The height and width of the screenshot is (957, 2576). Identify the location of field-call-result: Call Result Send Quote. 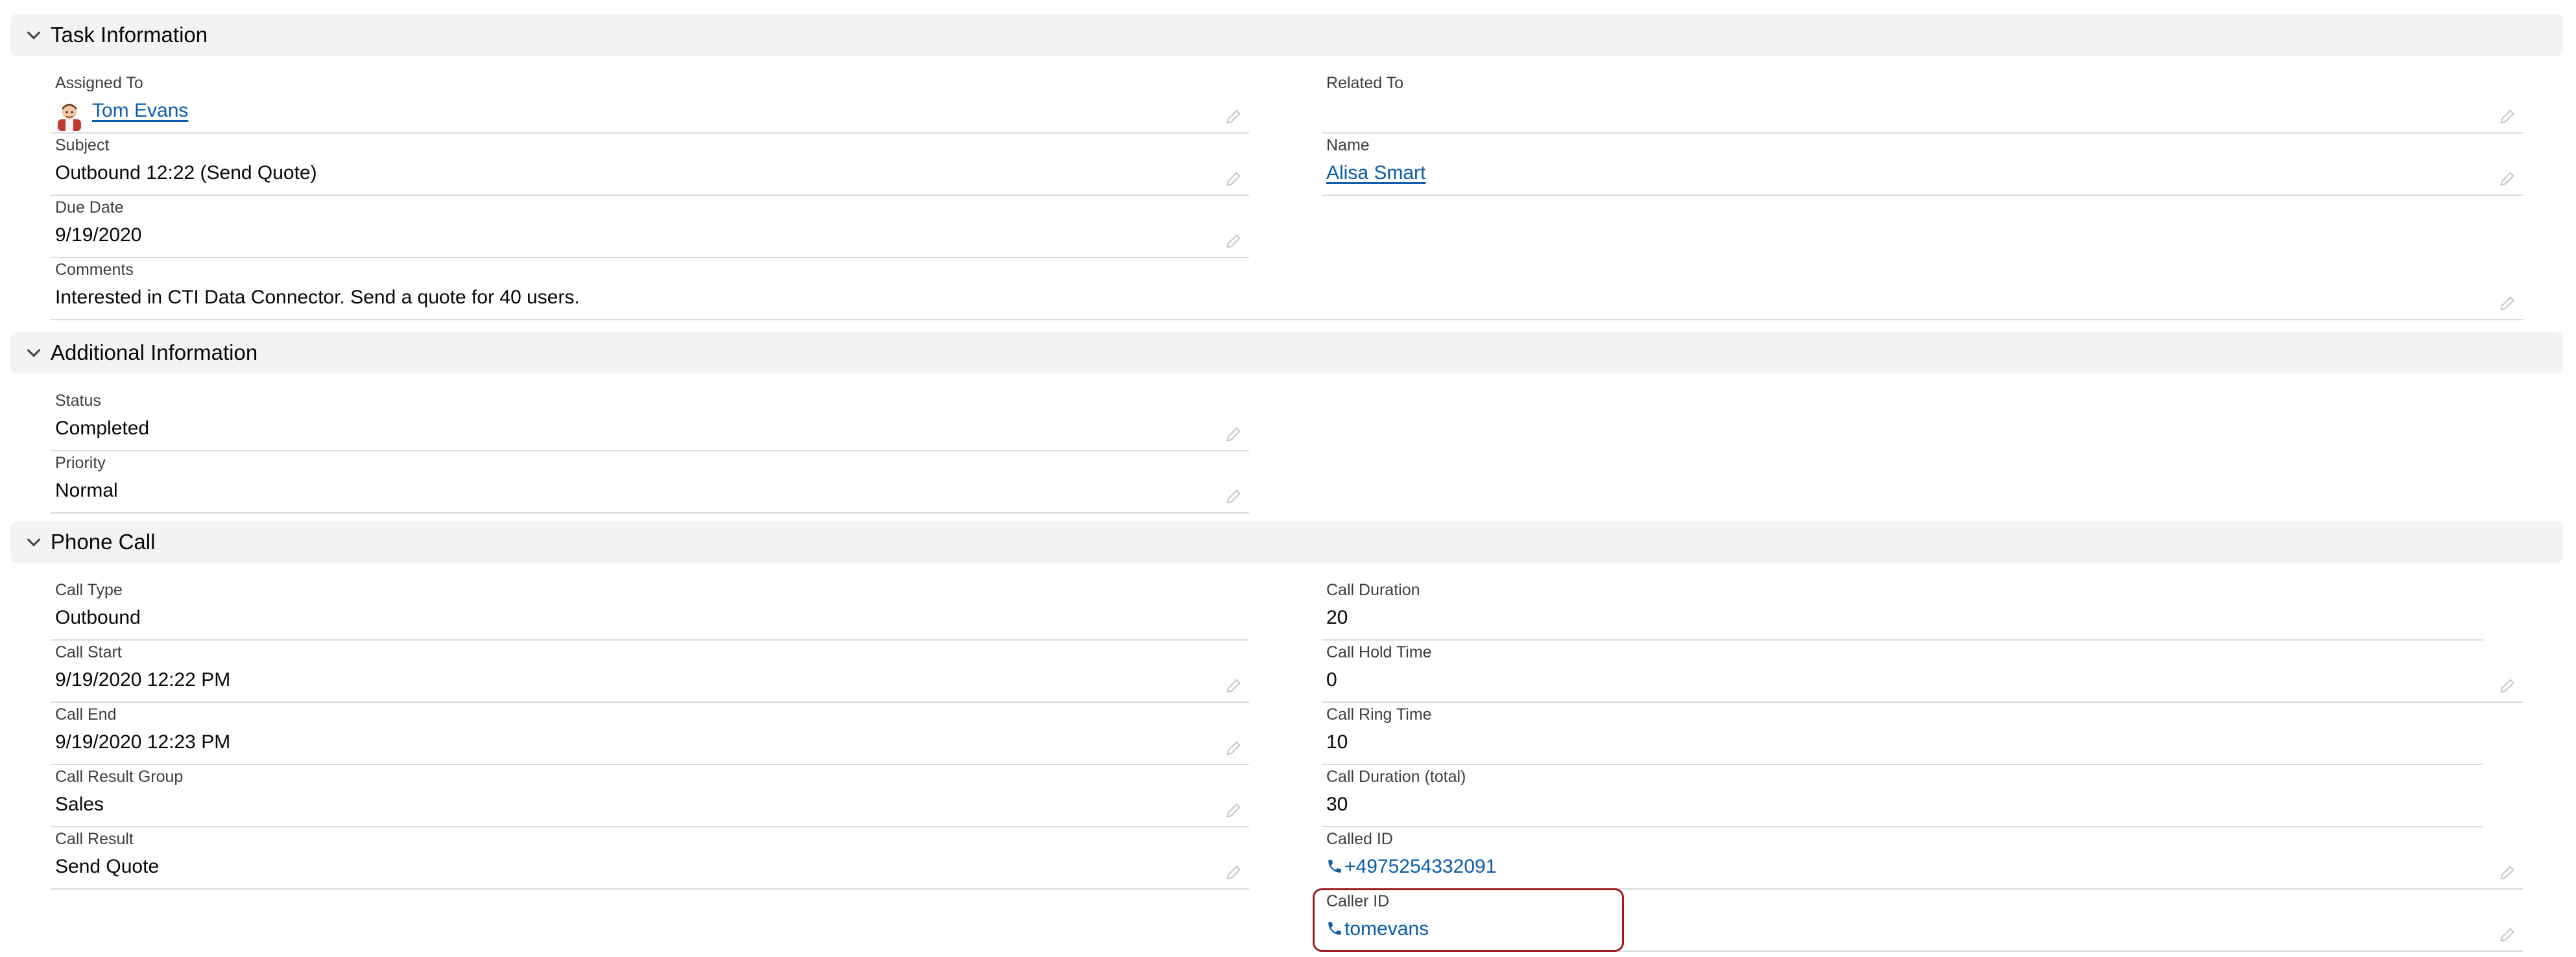
(650, 858).